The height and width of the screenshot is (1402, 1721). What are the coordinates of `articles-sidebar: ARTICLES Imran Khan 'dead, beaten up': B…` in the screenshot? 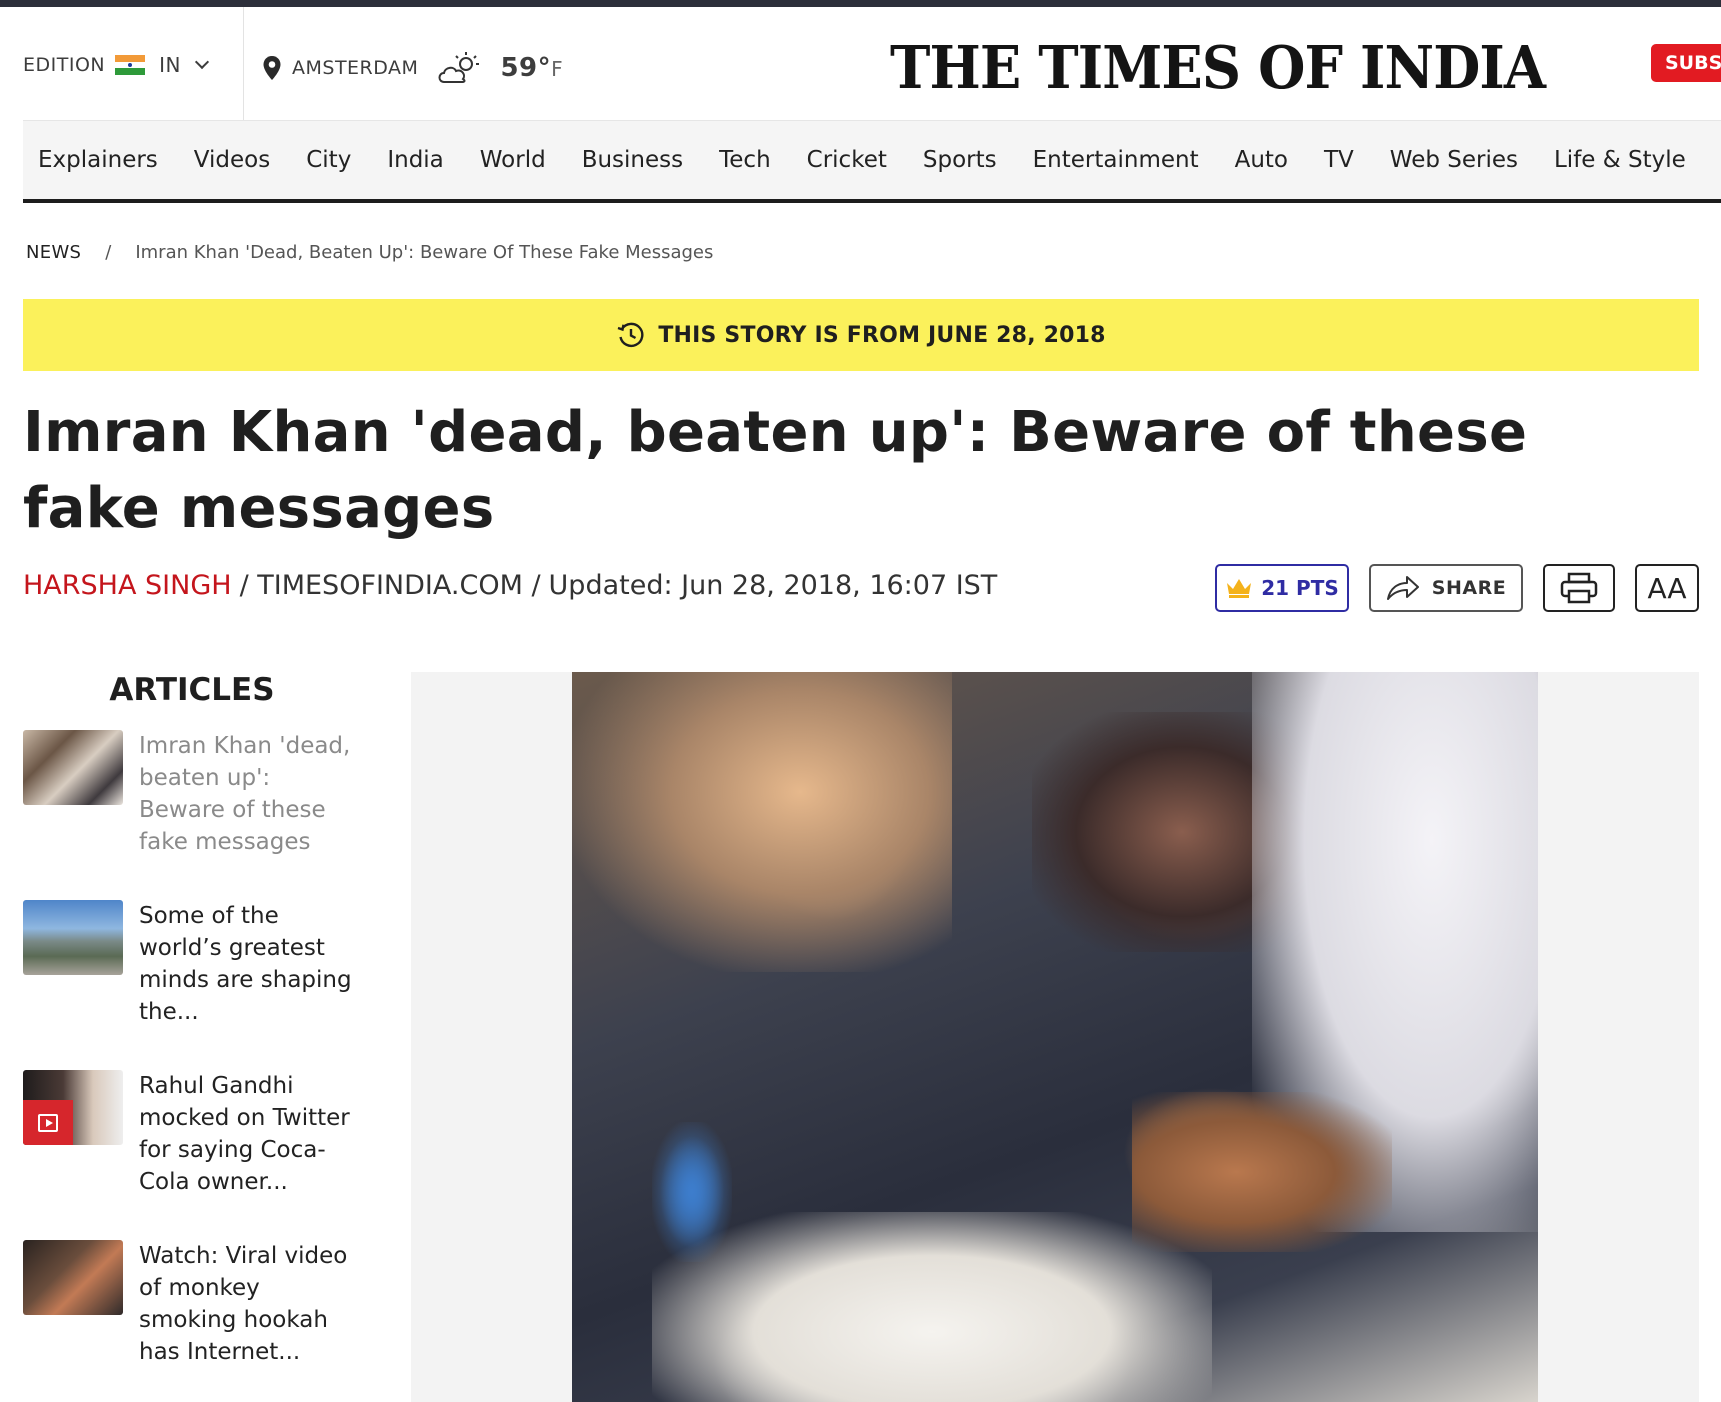 It's located at (193, 1037).